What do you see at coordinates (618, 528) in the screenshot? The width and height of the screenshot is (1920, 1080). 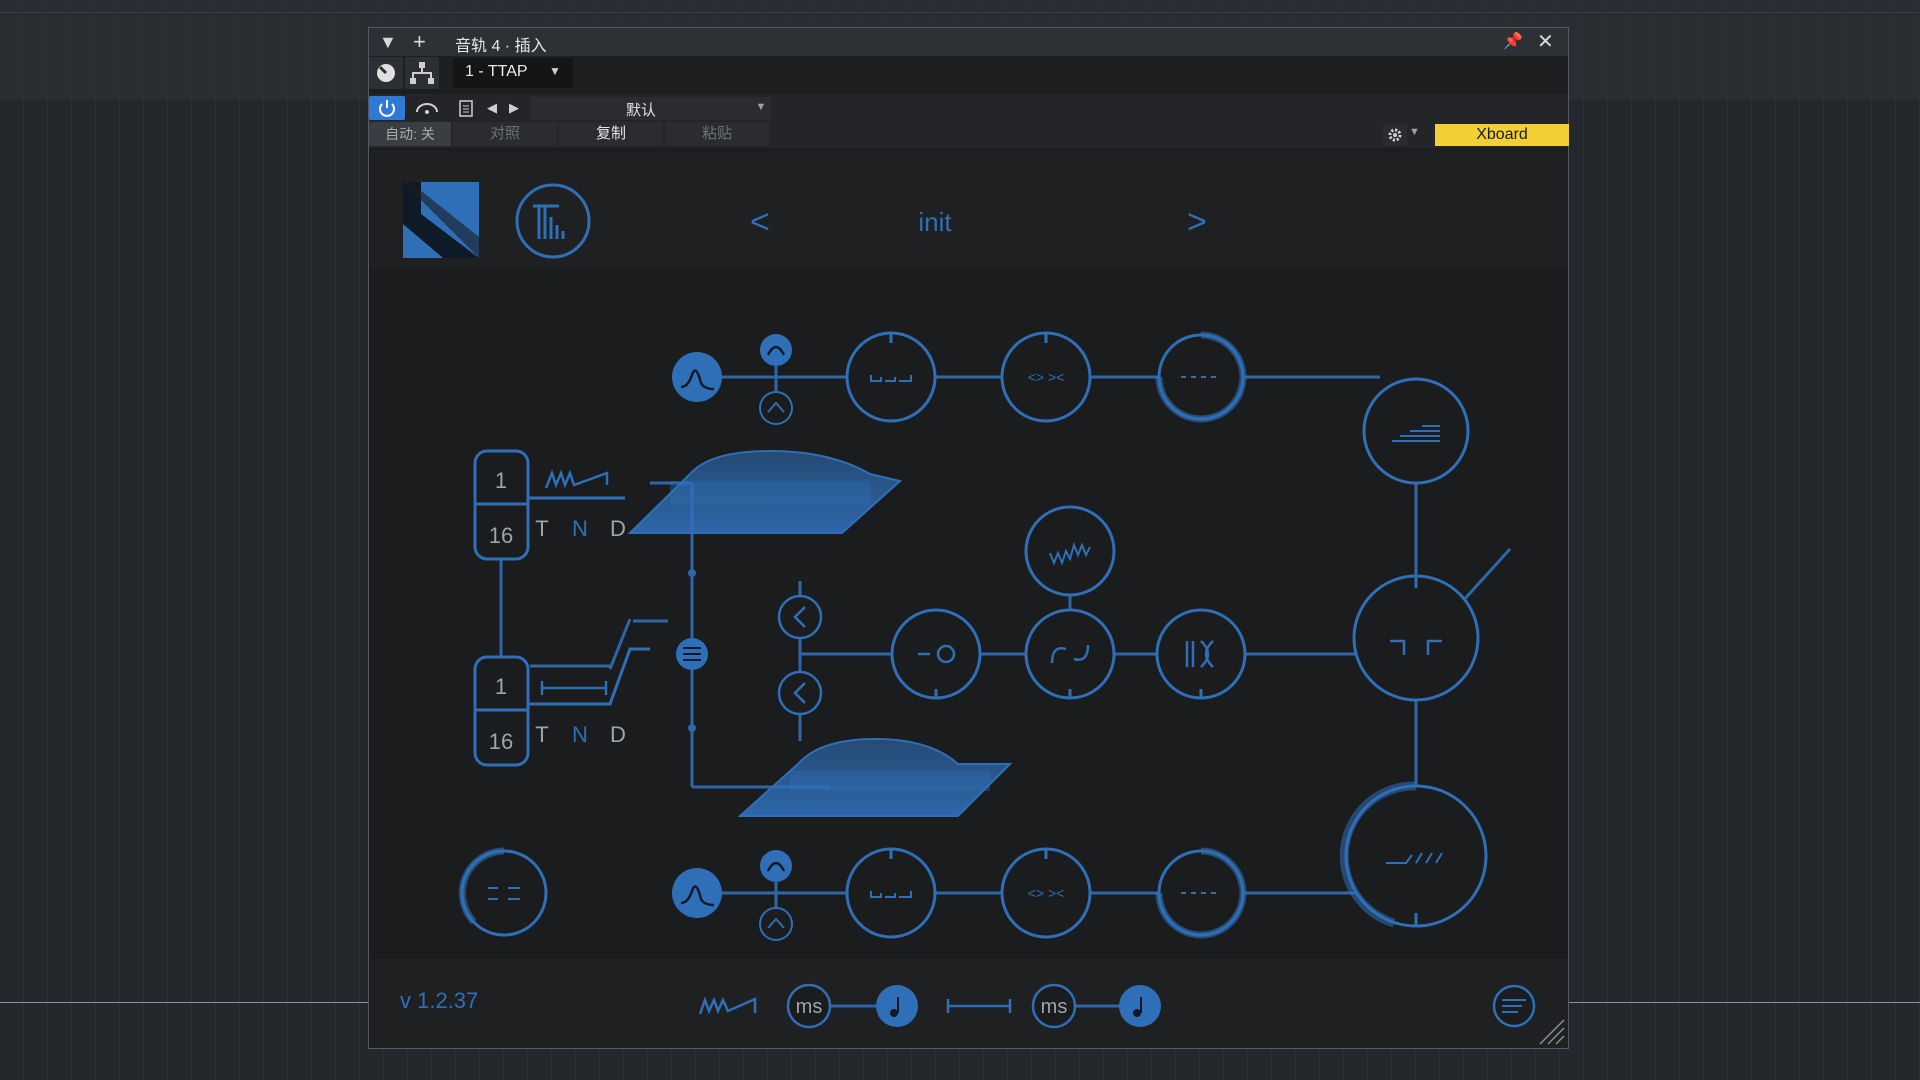 I see `tap1-dotted: D` at bounding box center [618, 528].